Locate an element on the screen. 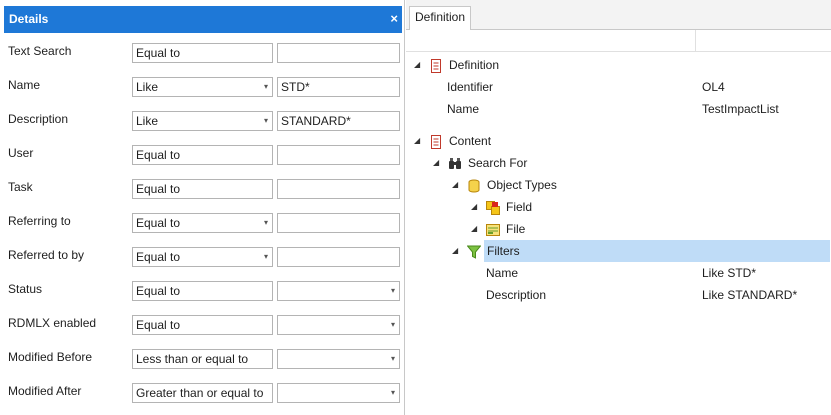 The height and width of the screenshot is (415, 831). tree-node-name: Name Like STD* is located at coordinates (618, 273).